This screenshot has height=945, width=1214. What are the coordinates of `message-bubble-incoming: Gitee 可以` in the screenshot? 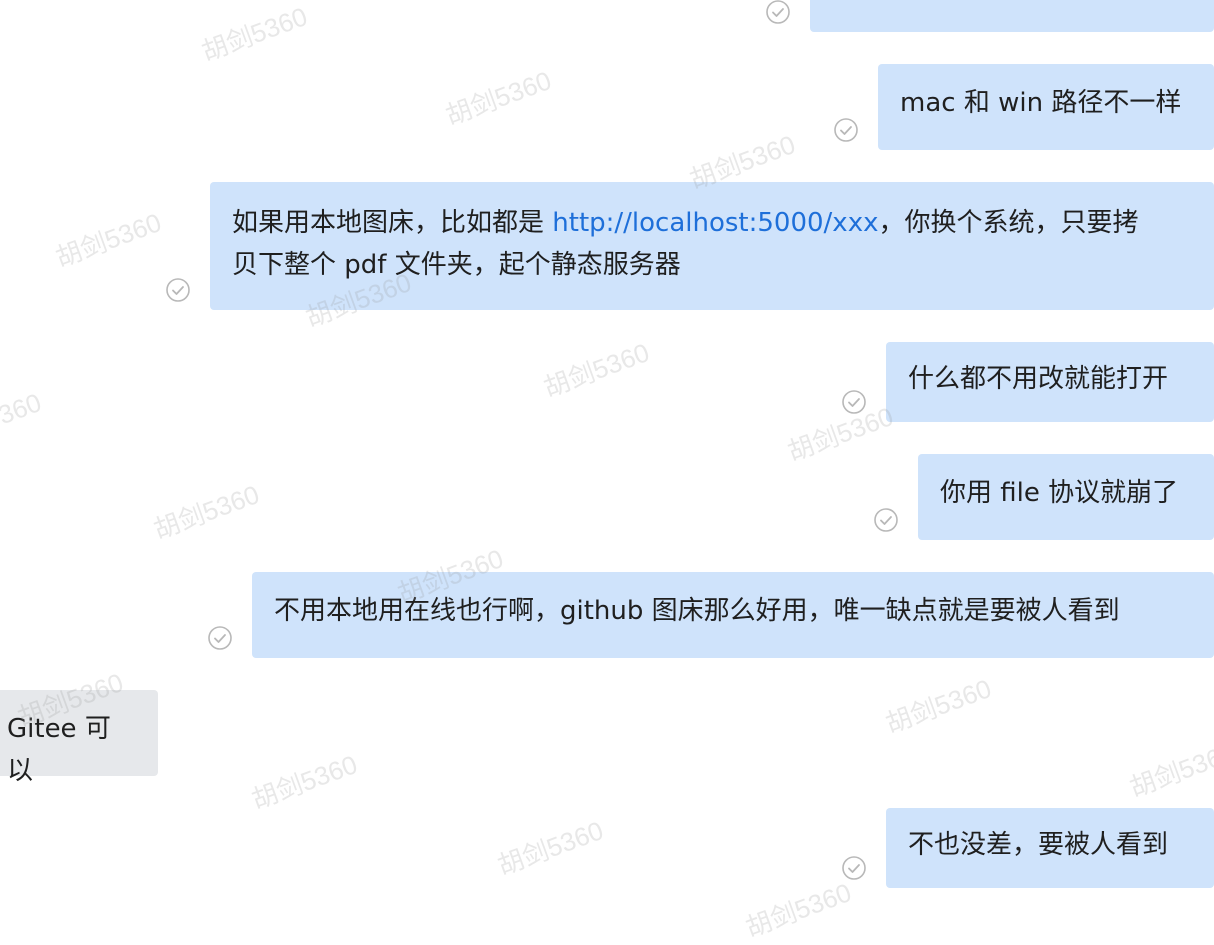 It's located at (79, 738).